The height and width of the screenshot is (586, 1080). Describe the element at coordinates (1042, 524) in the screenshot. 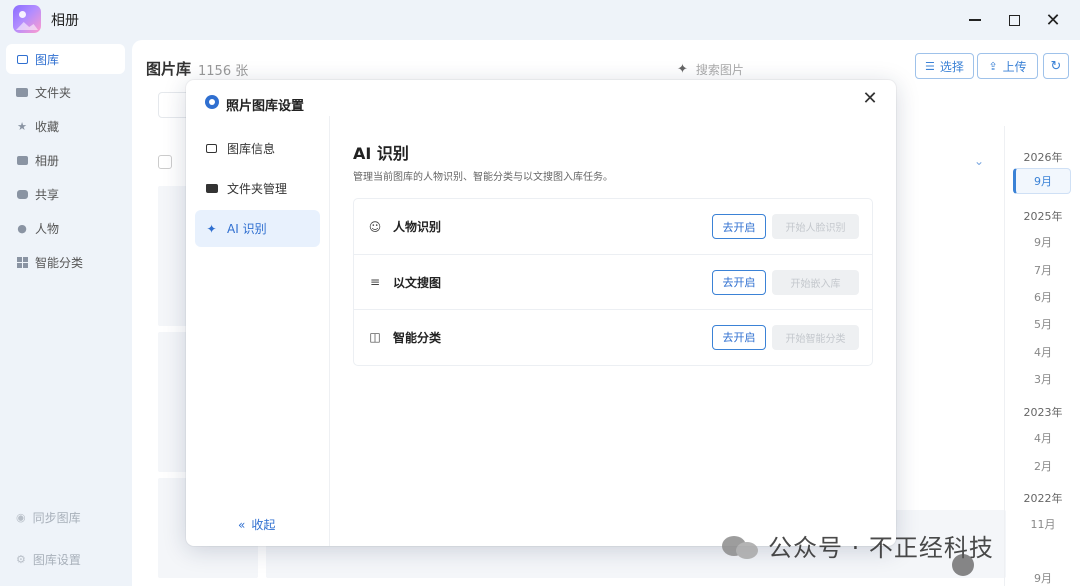

I see `timeline-month: 11月` at that location.